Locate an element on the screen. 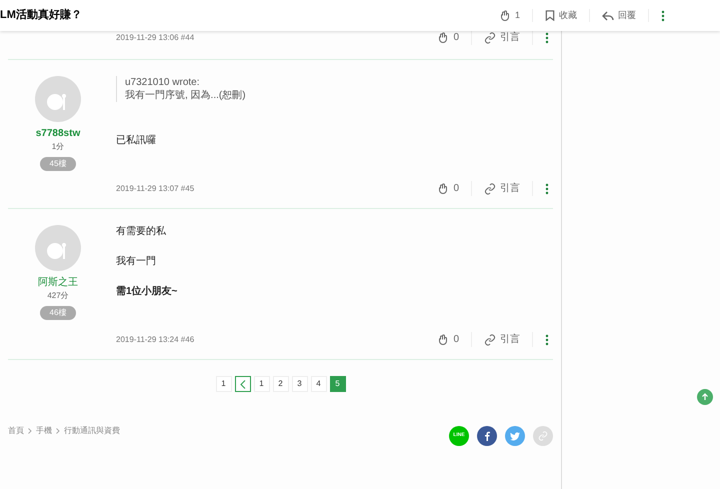  facebook-icon is located at coordinates (487, 436).